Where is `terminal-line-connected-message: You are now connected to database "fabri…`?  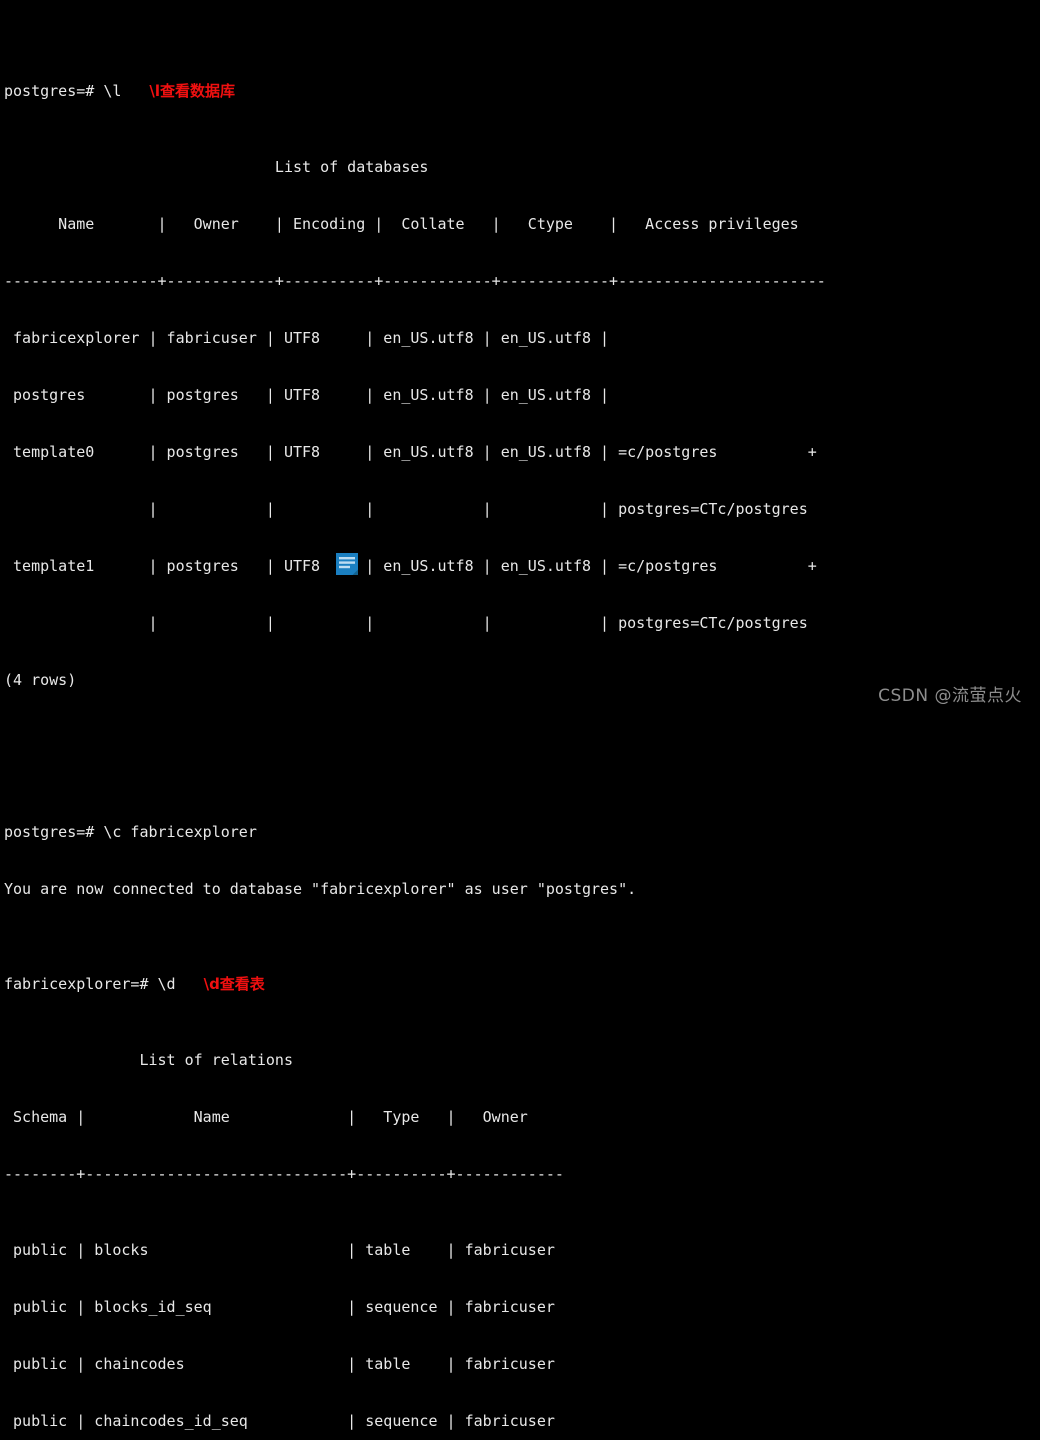
terminal-line-connected-message: You are now connected to database "fabri… is located at coordinates (320, 889).